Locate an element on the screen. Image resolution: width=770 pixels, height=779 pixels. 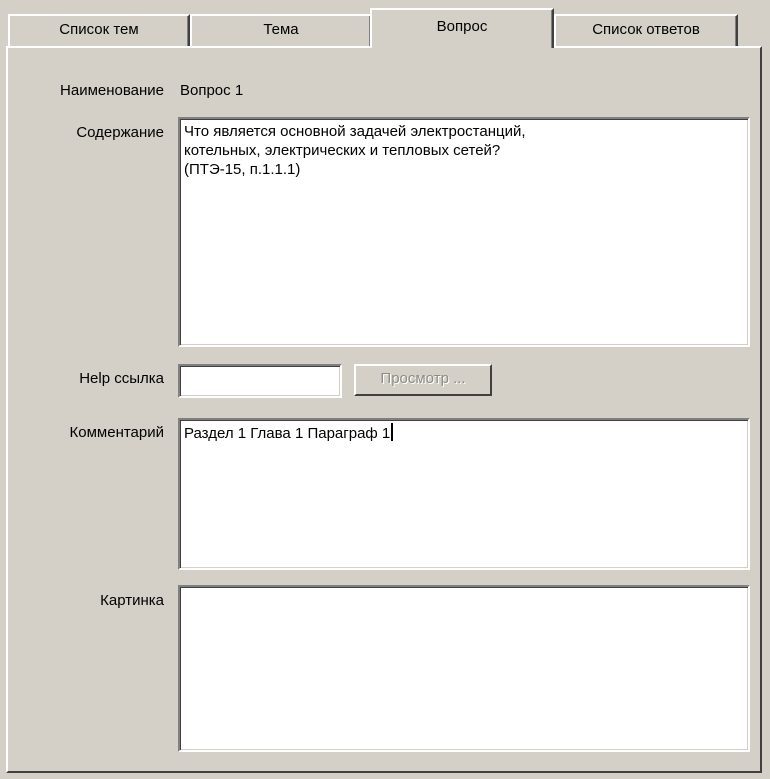
tab-answer-list: Список ответов is located at coordinates (646, 30).